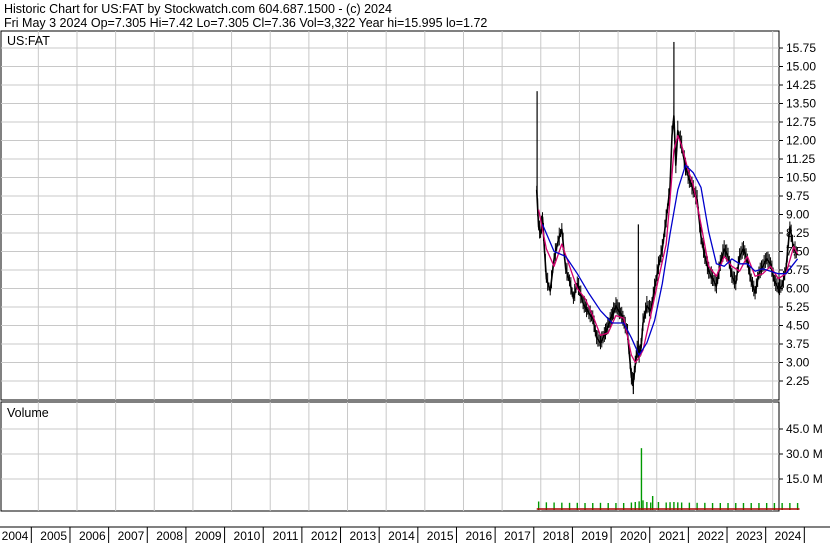  Describe the element at coordinates (804, 454) in the screenshot. I see `volume-tick-label: 30.0 M` at that location.